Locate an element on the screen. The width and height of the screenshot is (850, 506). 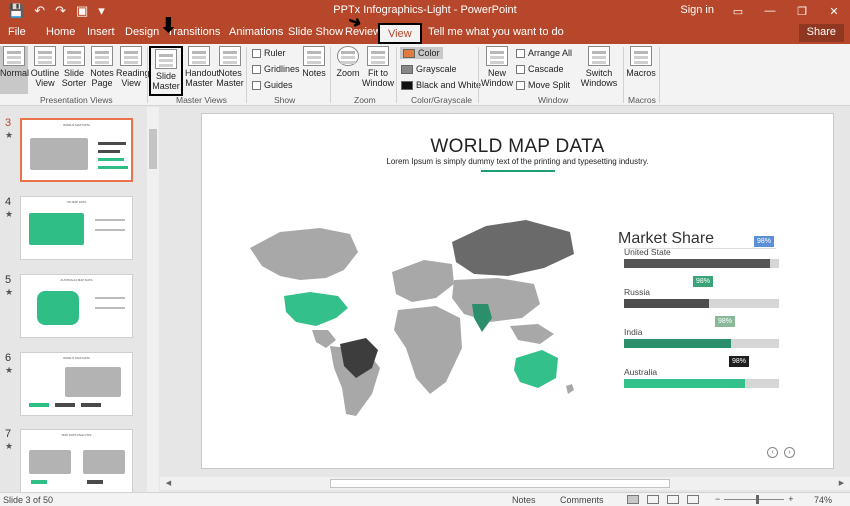
ruler-checkbox: Ruler is located at coordinates (269, 53).